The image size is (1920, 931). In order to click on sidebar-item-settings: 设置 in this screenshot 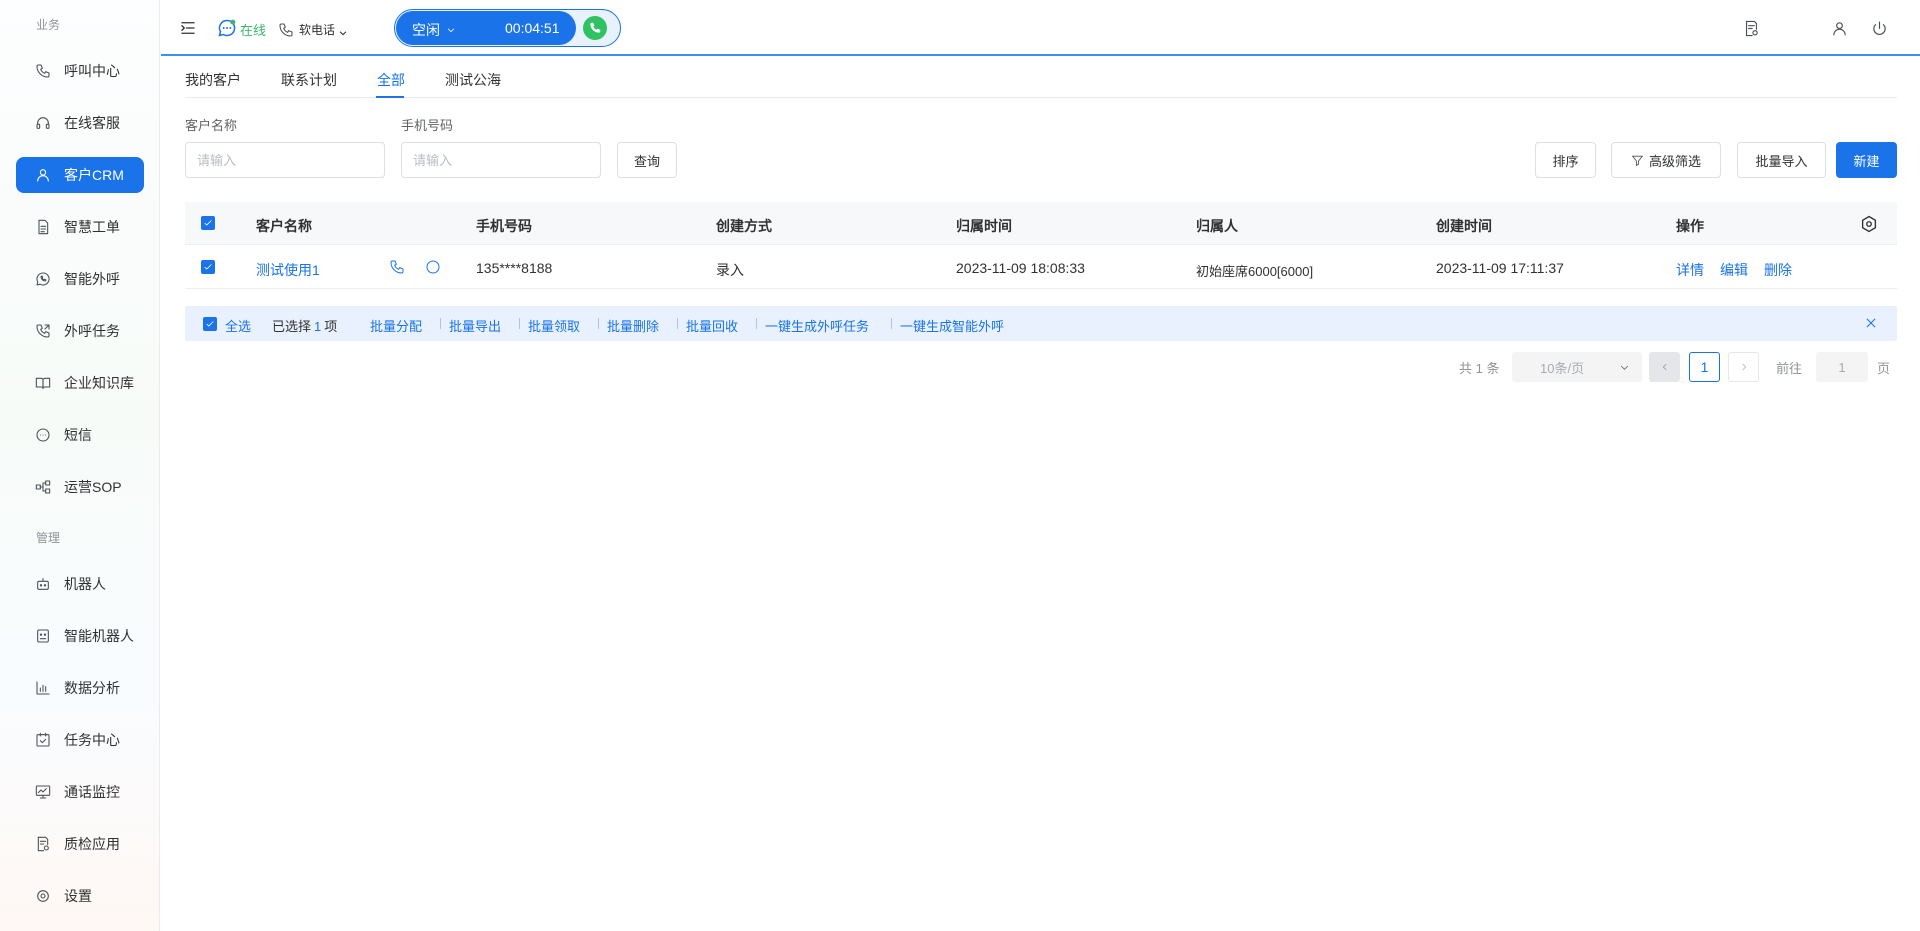, I will do `click(80, 896)`.